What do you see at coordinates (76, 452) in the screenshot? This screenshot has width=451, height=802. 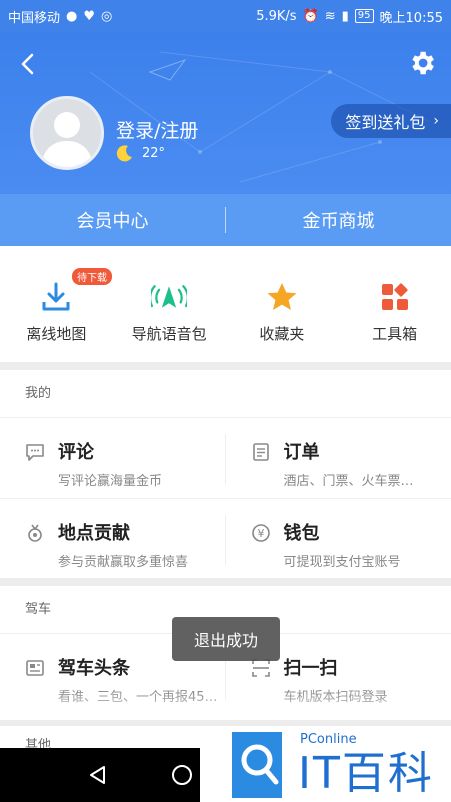 I see `entry-title: 评论` at bounding box center [76, 452].